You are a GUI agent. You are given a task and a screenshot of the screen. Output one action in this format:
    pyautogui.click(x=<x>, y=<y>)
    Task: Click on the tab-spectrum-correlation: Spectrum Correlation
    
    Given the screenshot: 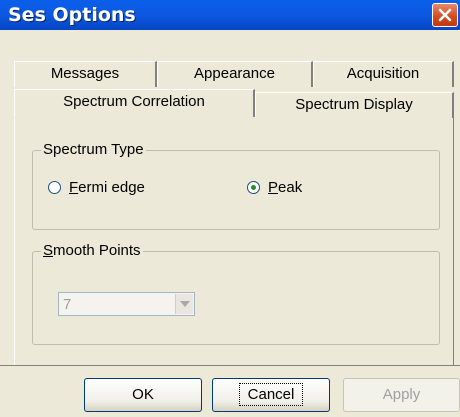 What is the action you would take?
    pyautogui.click(x=134, y=103)
    